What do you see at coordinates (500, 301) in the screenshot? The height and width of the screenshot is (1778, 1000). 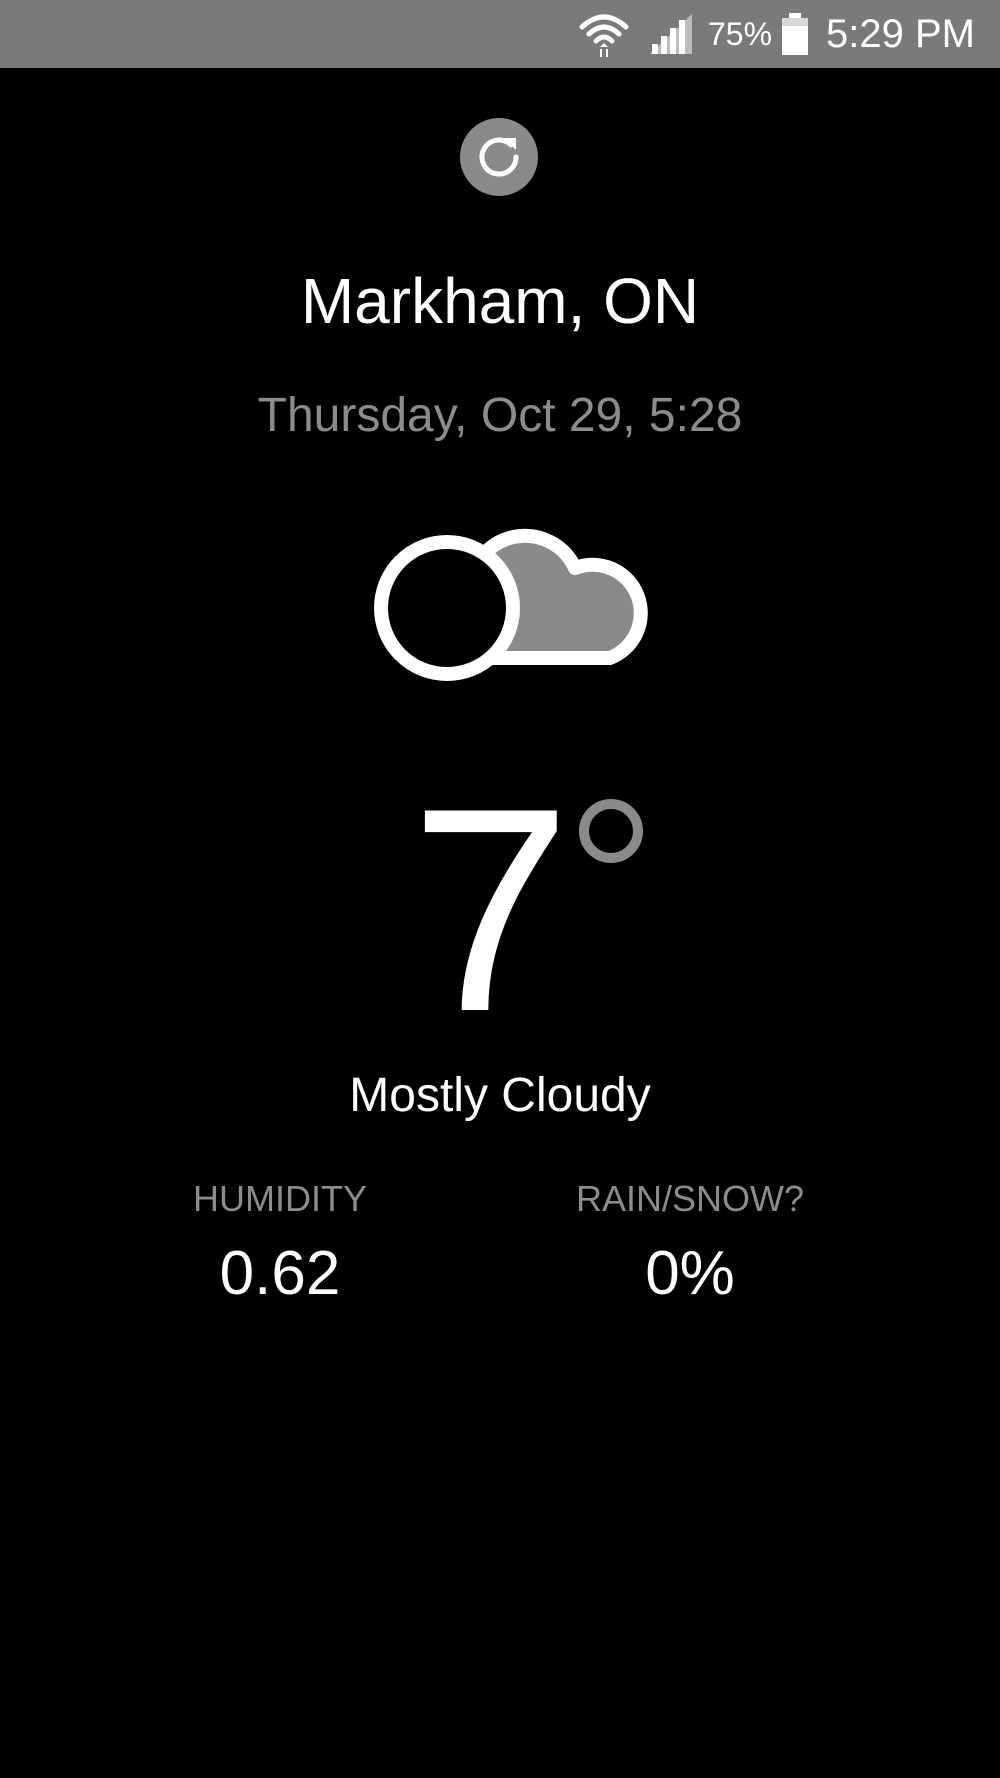 I see `location-title: Markham, ON` at bounding box center [500, 301].